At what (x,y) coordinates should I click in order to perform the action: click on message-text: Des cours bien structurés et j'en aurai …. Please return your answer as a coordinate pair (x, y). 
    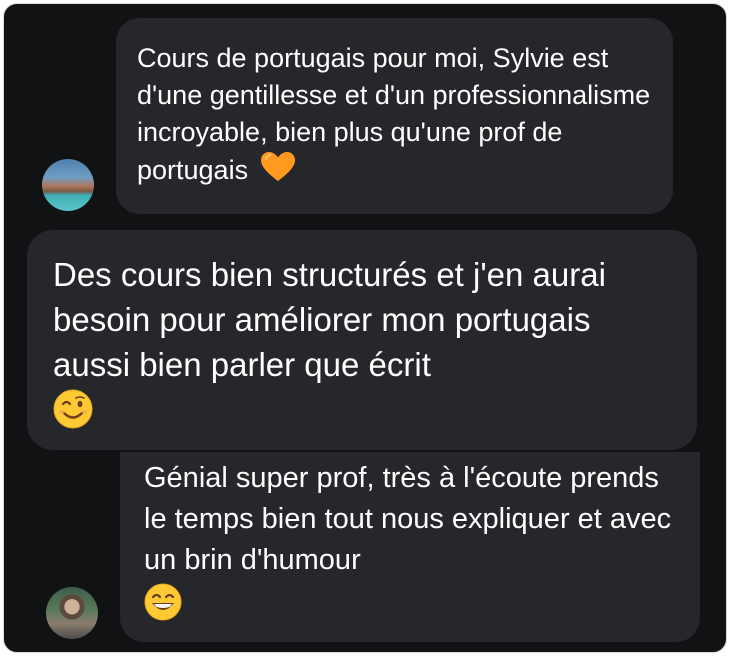
    Looking at the image, I should click on (329, 319).